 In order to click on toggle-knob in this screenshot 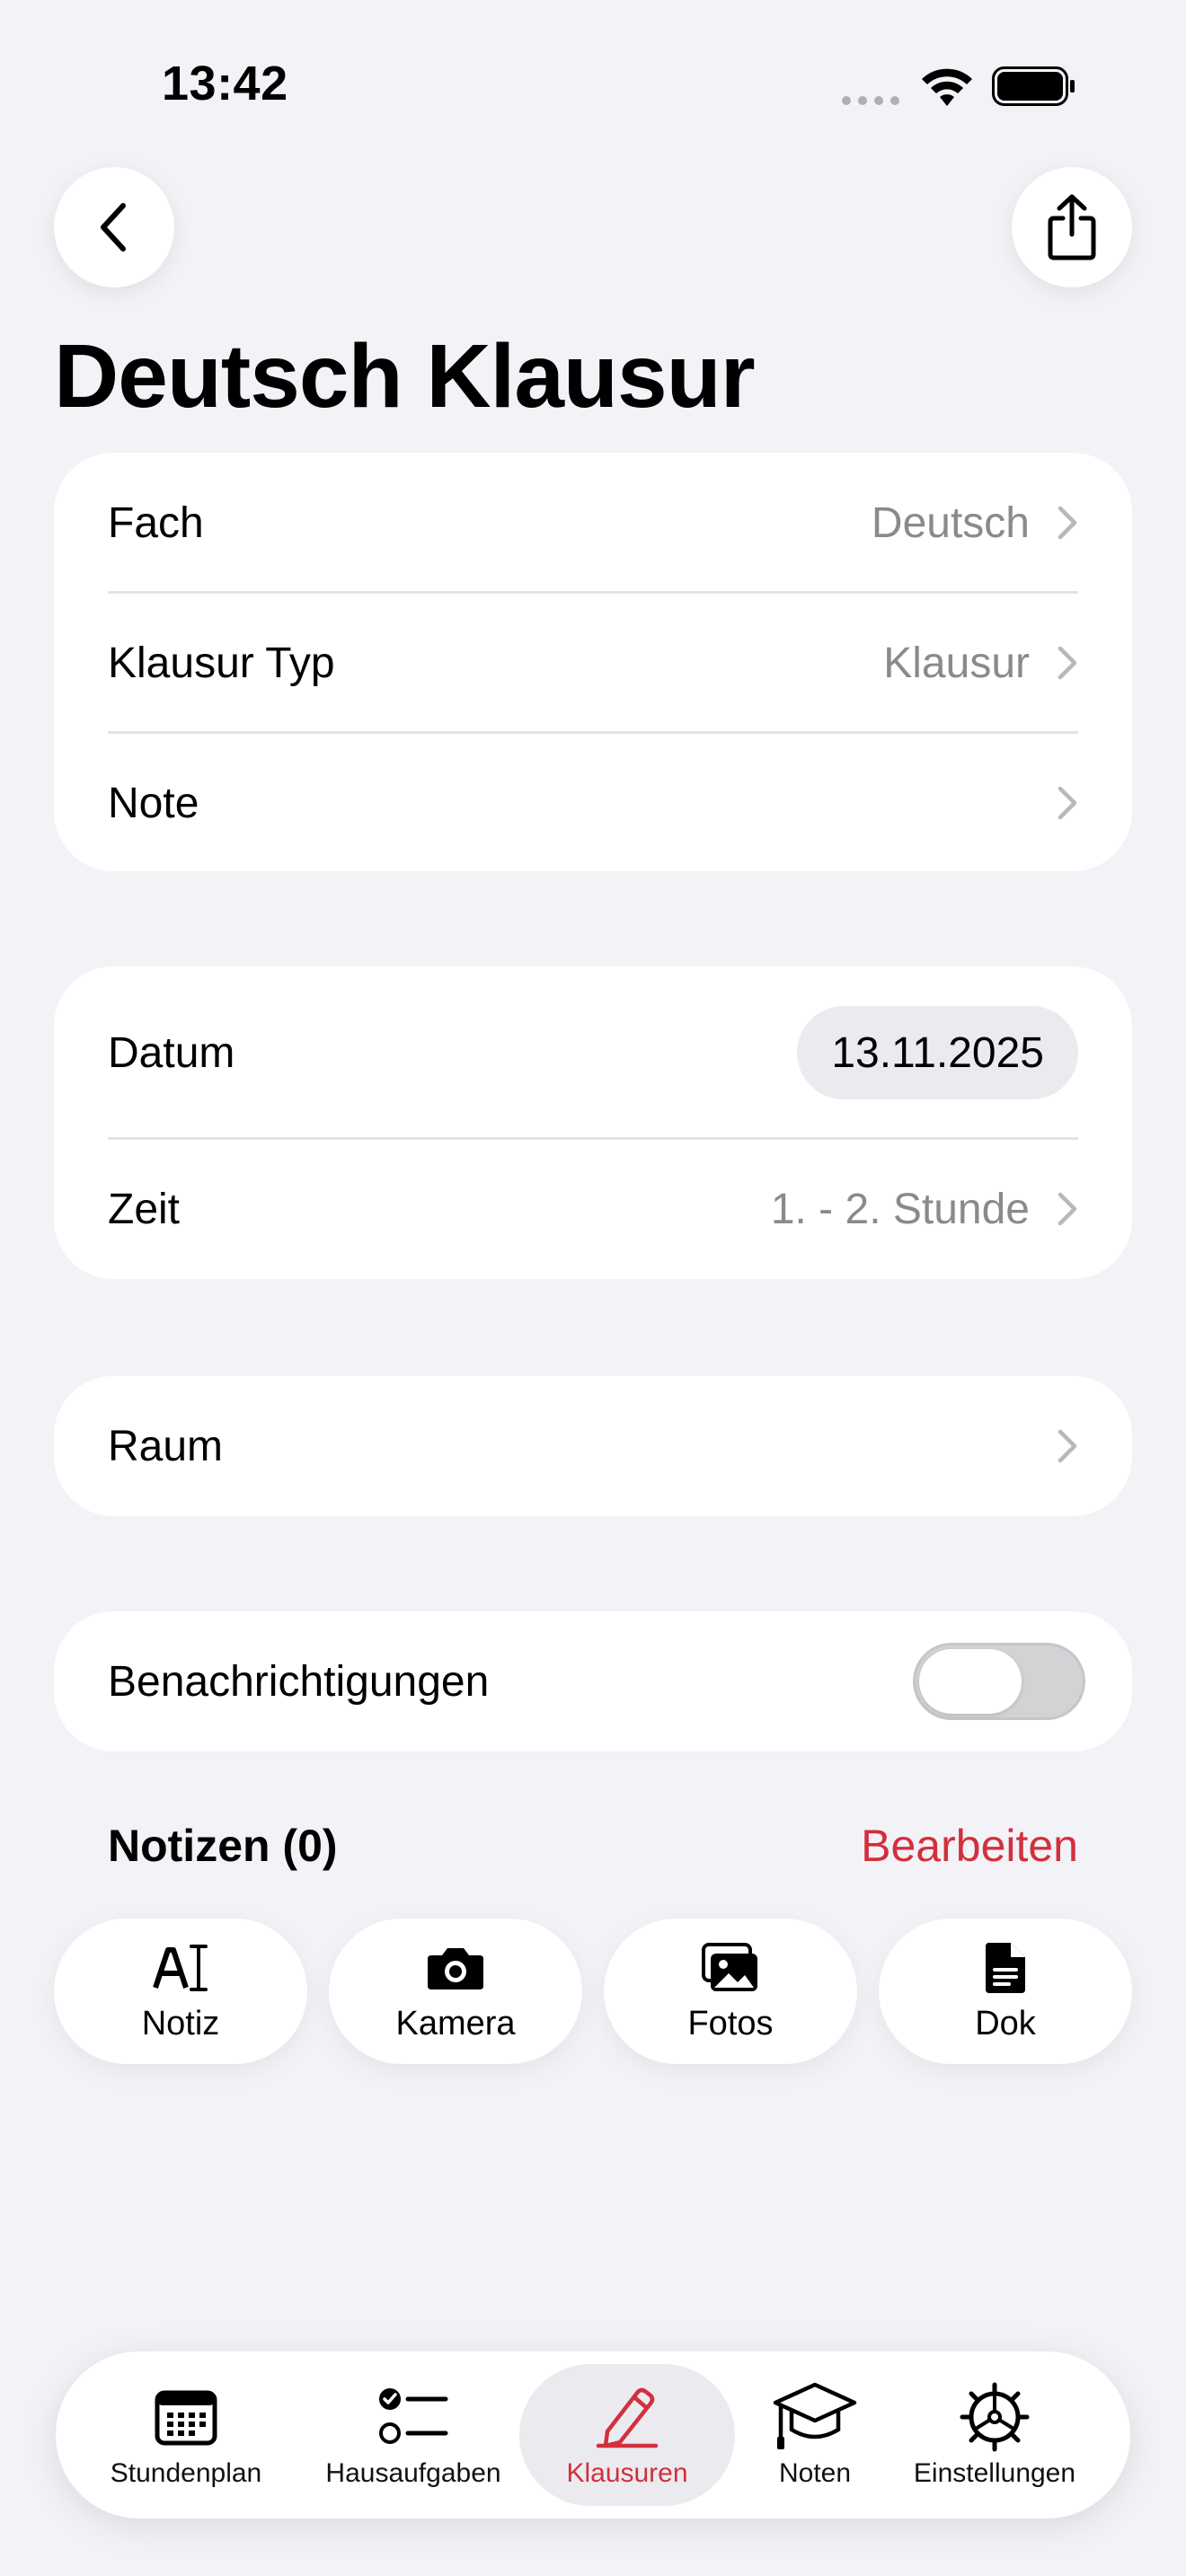, I will do `click(970, 1681)`.